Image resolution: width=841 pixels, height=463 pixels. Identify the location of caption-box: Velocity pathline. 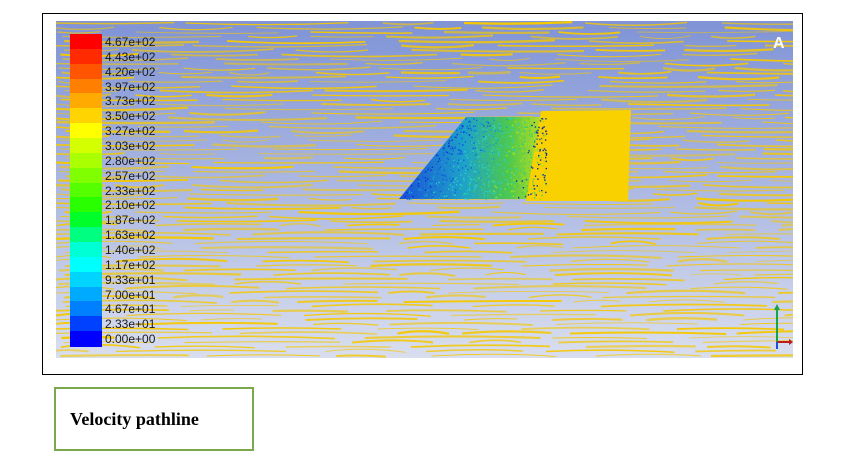
(154, 419).